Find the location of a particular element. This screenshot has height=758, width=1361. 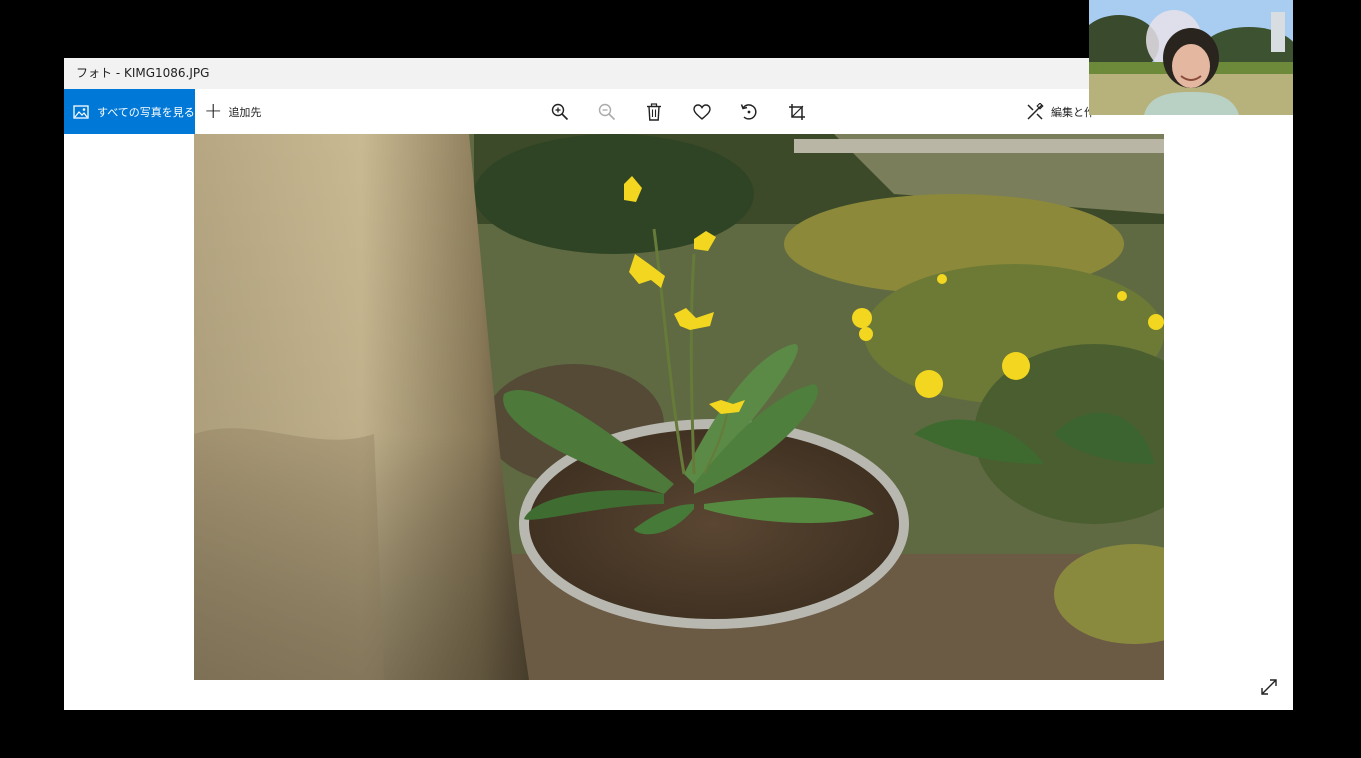

favorite-button is located at coordinates (702, 112).